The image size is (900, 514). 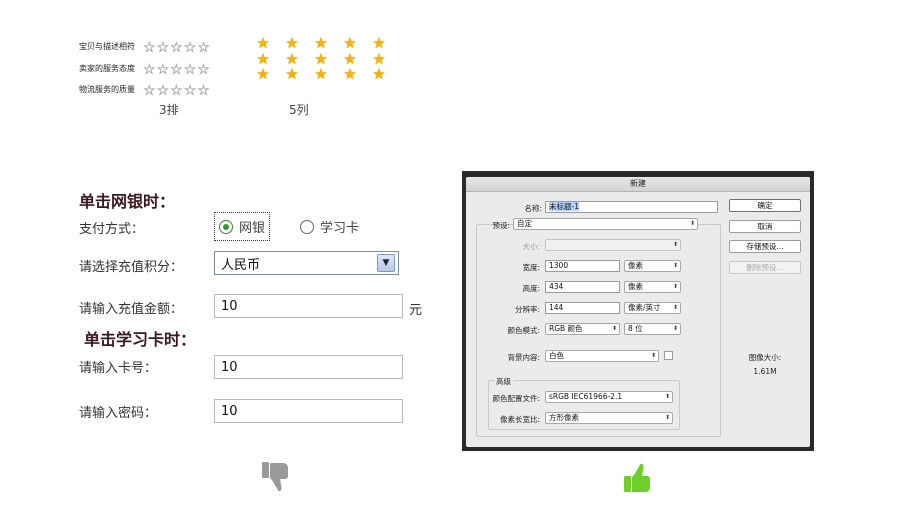 I want to click on width-input: 1300, so click(x=582, y=266).